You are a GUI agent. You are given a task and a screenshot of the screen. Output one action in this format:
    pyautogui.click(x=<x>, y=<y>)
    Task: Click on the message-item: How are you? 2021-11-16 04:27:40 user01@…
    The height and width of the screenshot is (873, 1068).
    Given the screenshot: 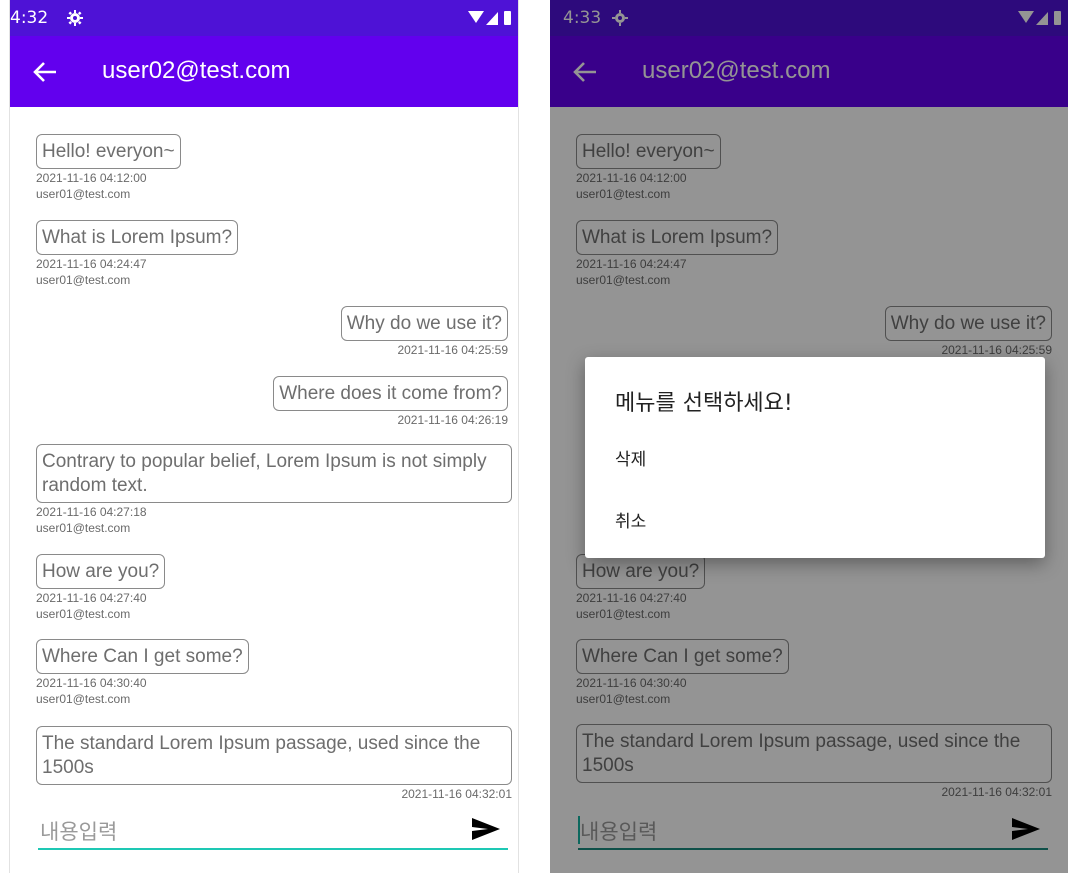 What is the action you would take?
    pyautogui.click(x=101, y=587)
    